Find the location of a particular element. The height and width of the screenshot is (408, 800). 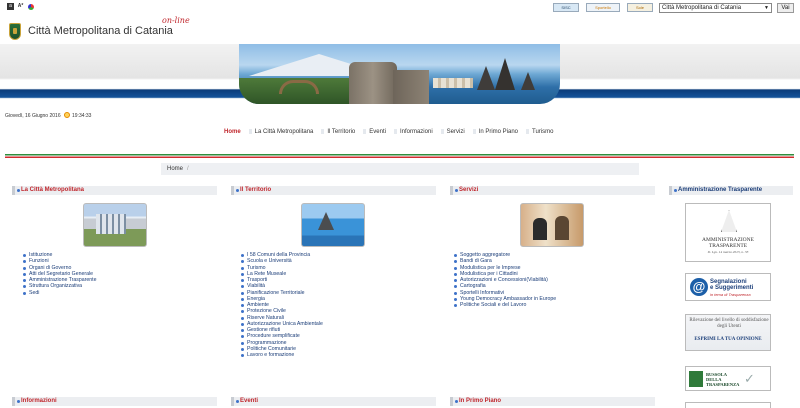

nav-eventi: Eventi is located at coordinates (378, 132).